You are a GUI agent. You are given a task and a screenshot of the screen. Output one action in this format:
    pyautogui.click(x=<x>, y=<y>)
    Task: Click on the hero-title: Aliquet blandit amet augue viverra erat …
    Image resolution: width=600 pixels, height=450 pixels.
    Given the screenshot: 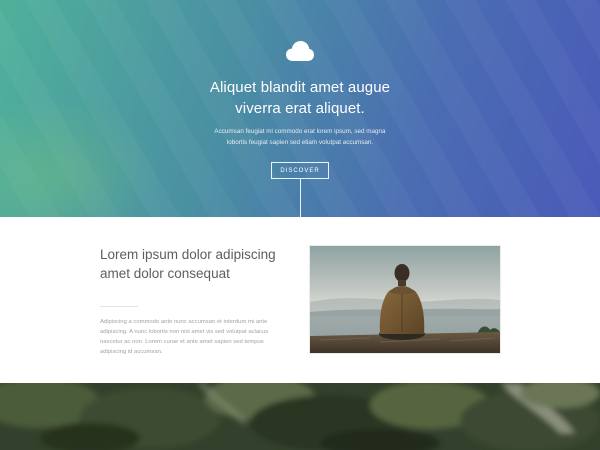 What is the action you would take?
    pyautogui.click(x=300, y=98)
    